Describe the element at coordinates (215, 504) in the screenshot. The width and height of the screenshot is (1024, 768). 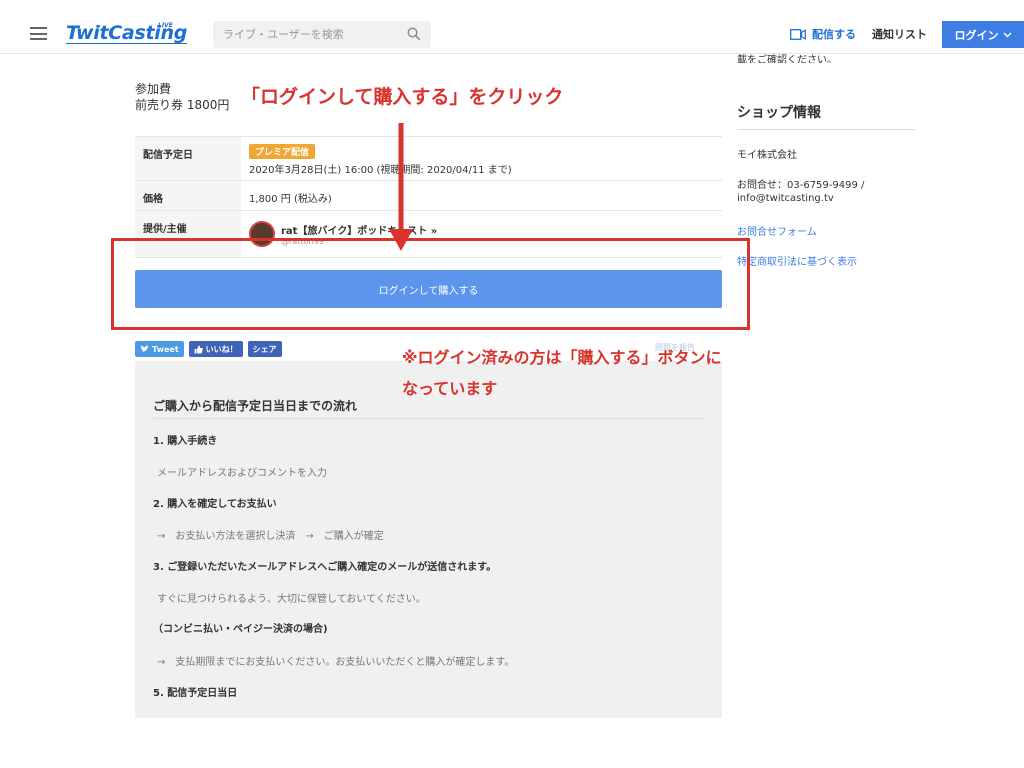
I see `flow-step-heading: 2. 購入を確定してお支払い` at that location.